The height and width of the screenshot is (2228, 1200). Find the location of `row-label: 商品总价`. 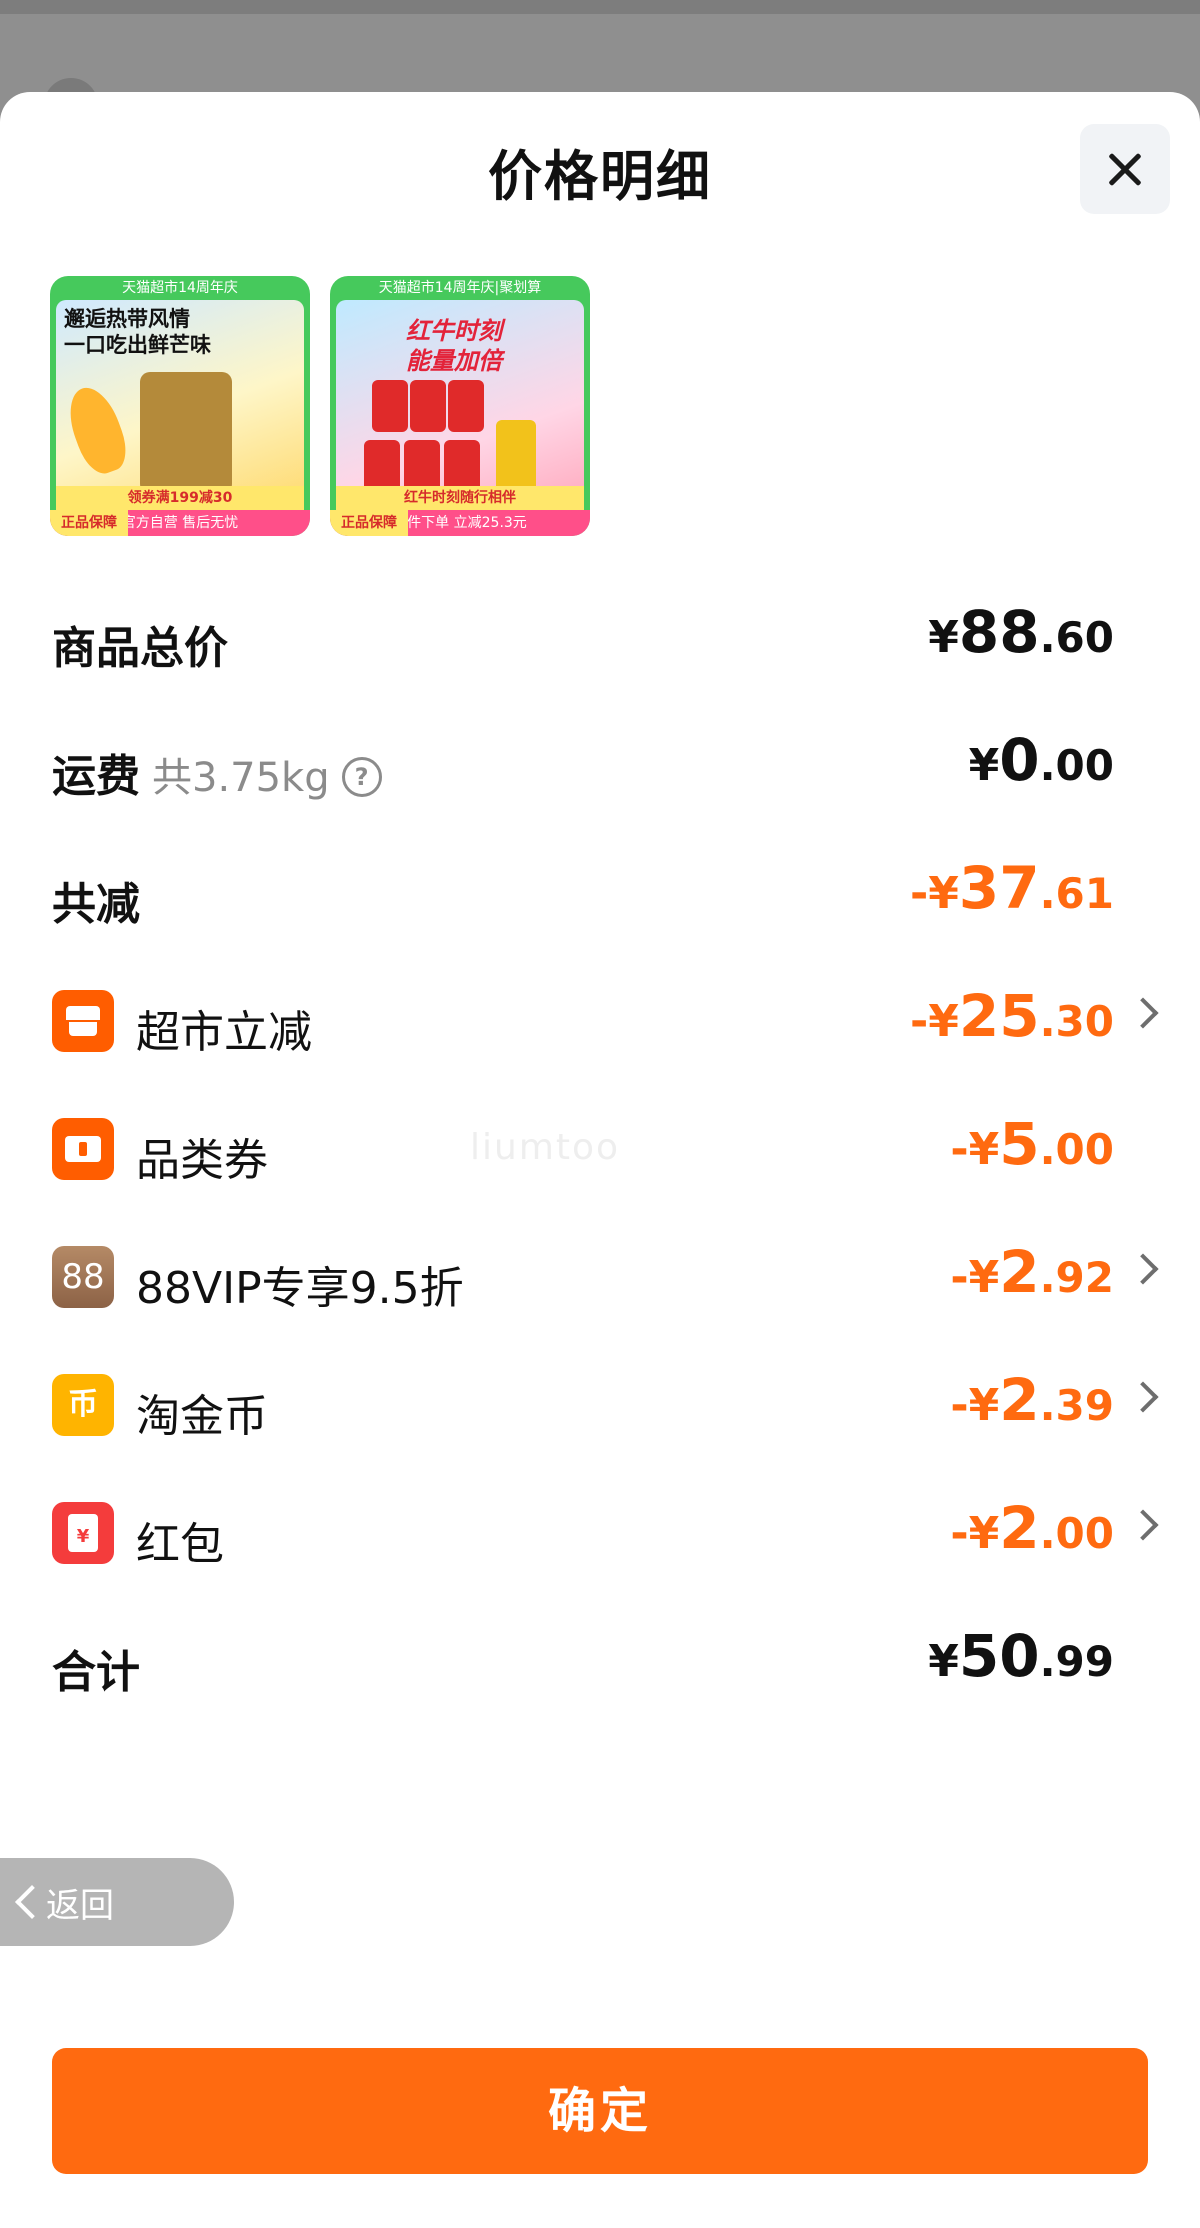

row-label: 商品总价 is located at coordinates (140, 648).